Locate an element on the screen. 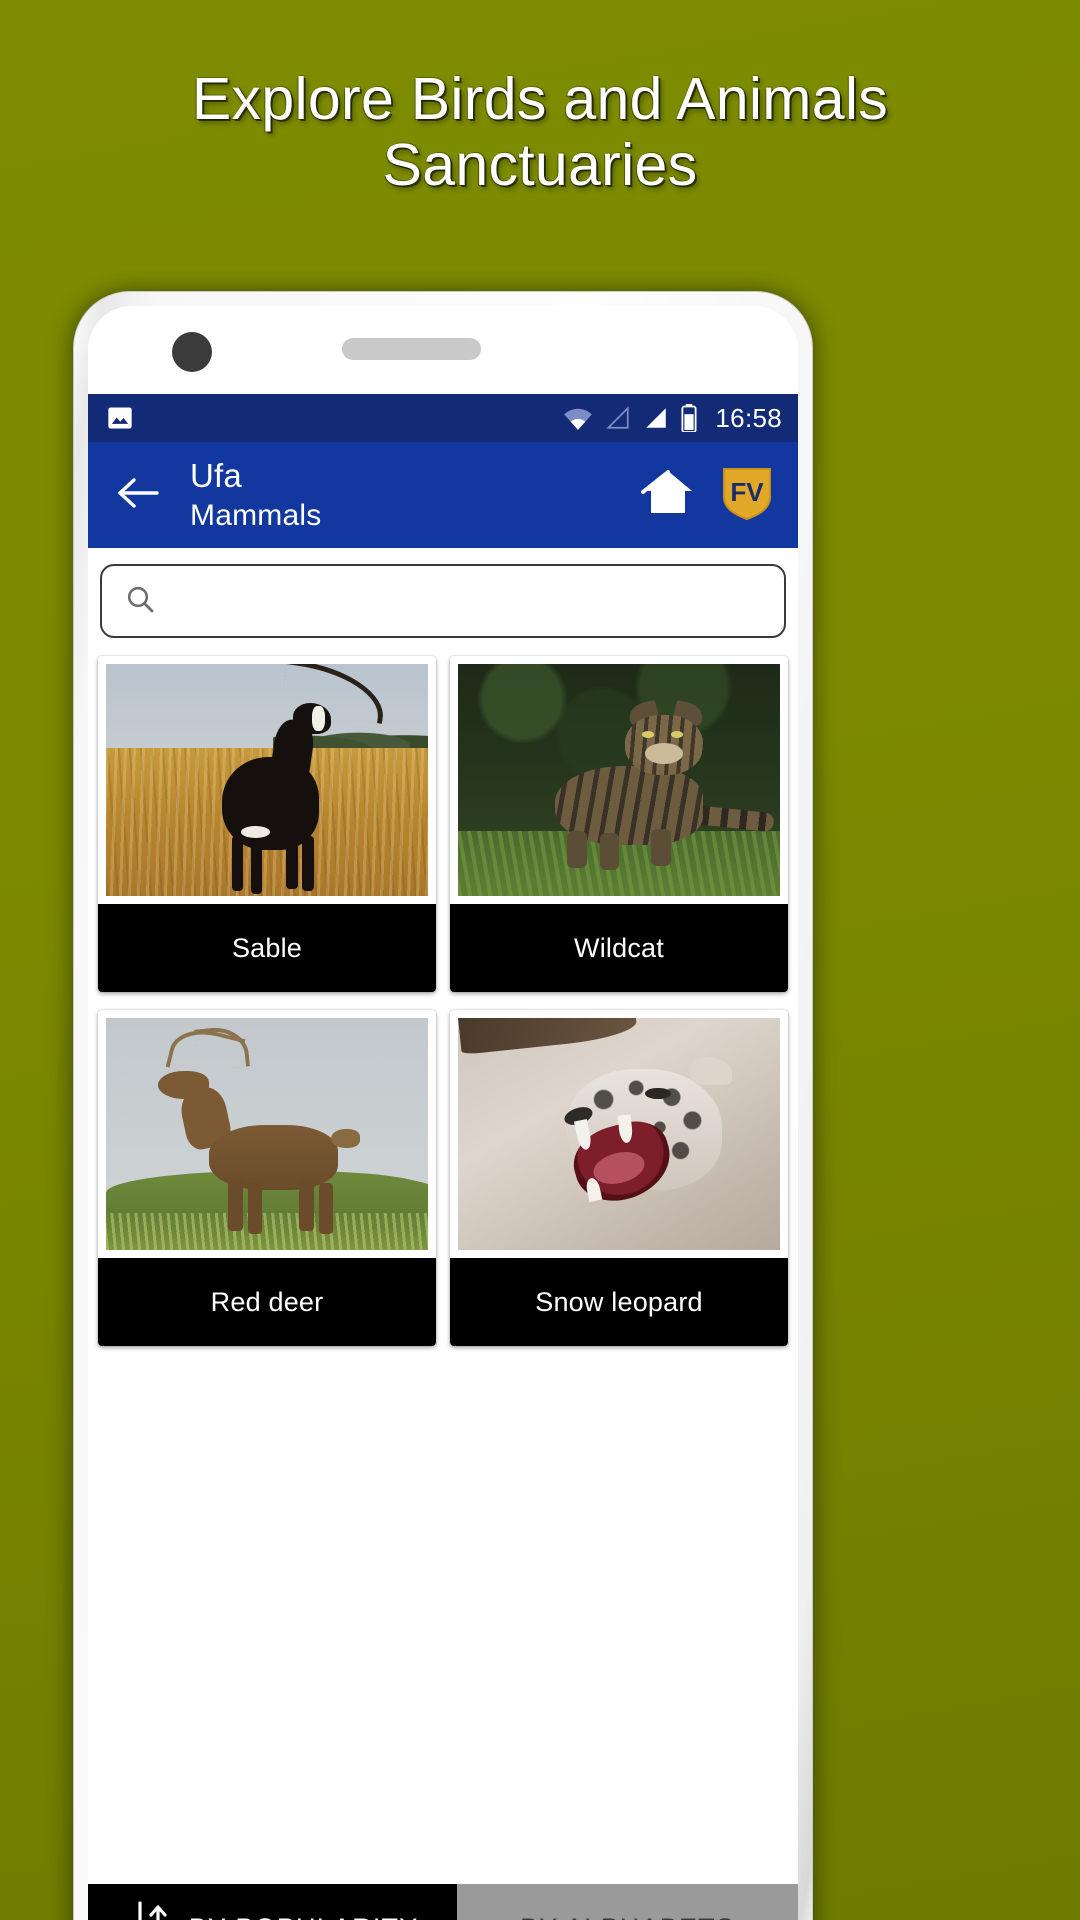 This screenshot has height=1920, width=1080. brand-badge-button: FV is located at coordinates (747, 495).